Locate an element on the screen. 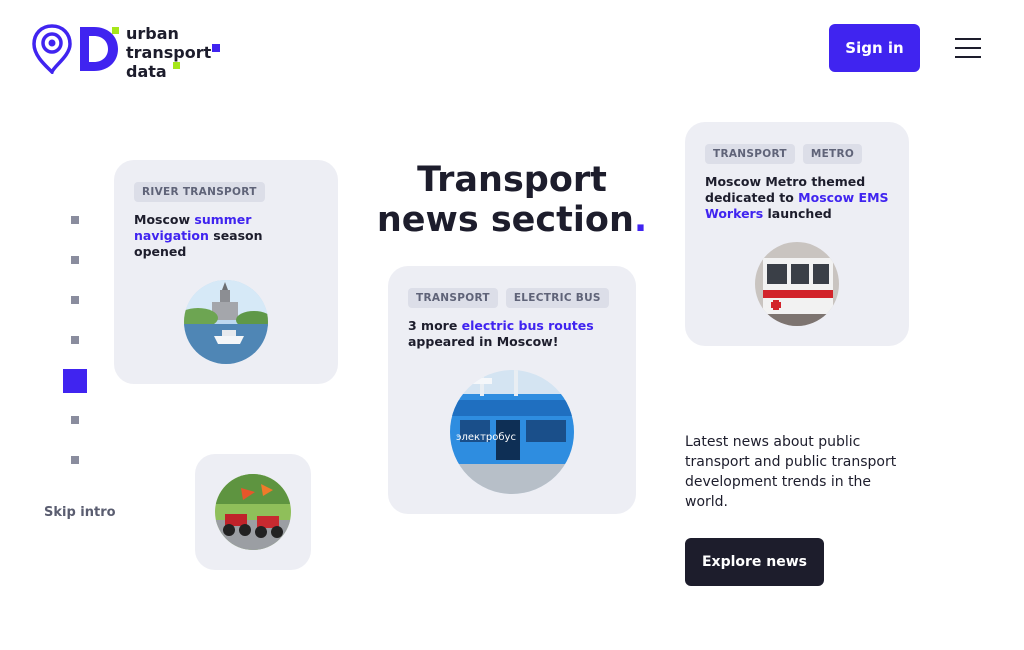 This screenshot has height=650, width=1024. logo-word-transport: transport is located at coordinates (169, 52).